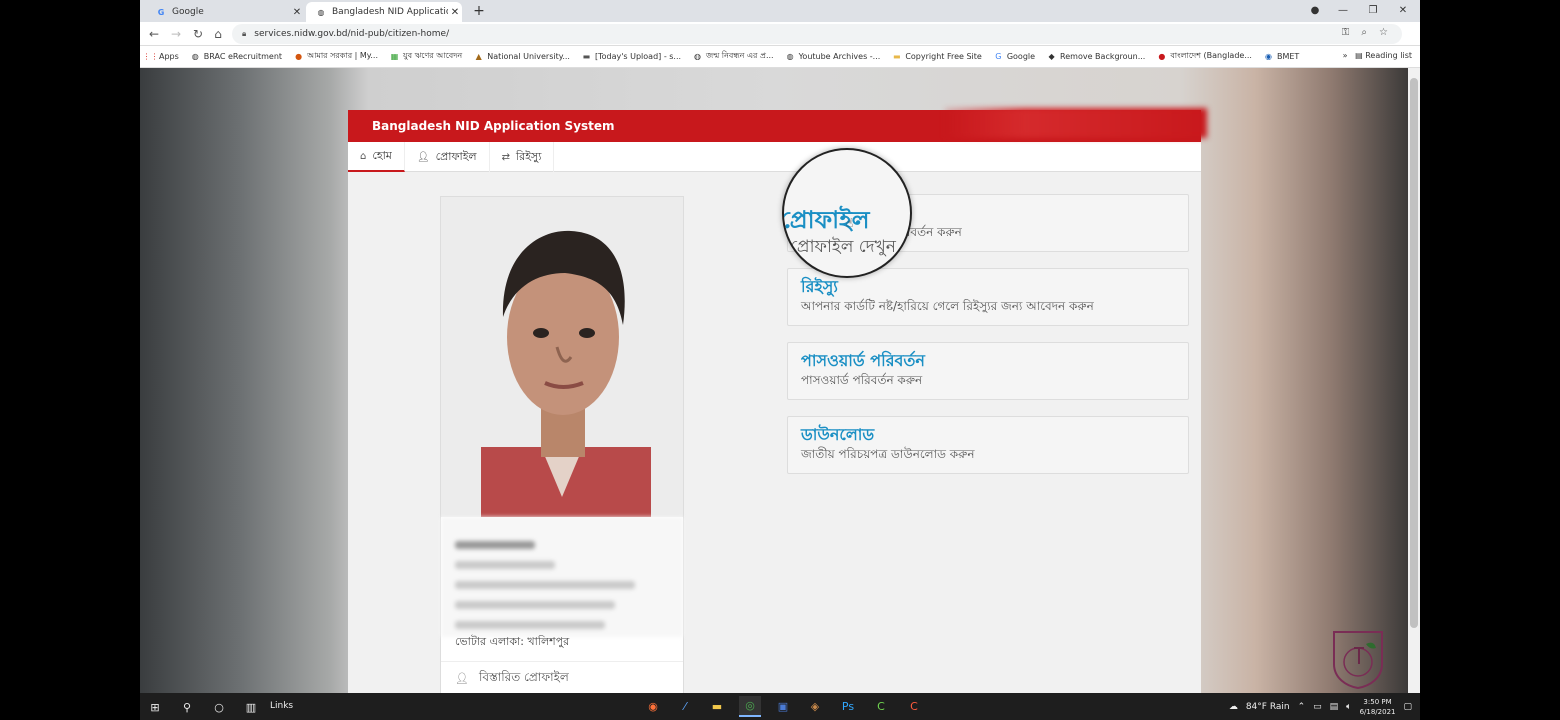 The width and height of the screenshot is (1560, 720). What do you see at coordinates (562, 577) in the screenshot?
I see `blurred-personal-info` at bounding box center [562, 577].